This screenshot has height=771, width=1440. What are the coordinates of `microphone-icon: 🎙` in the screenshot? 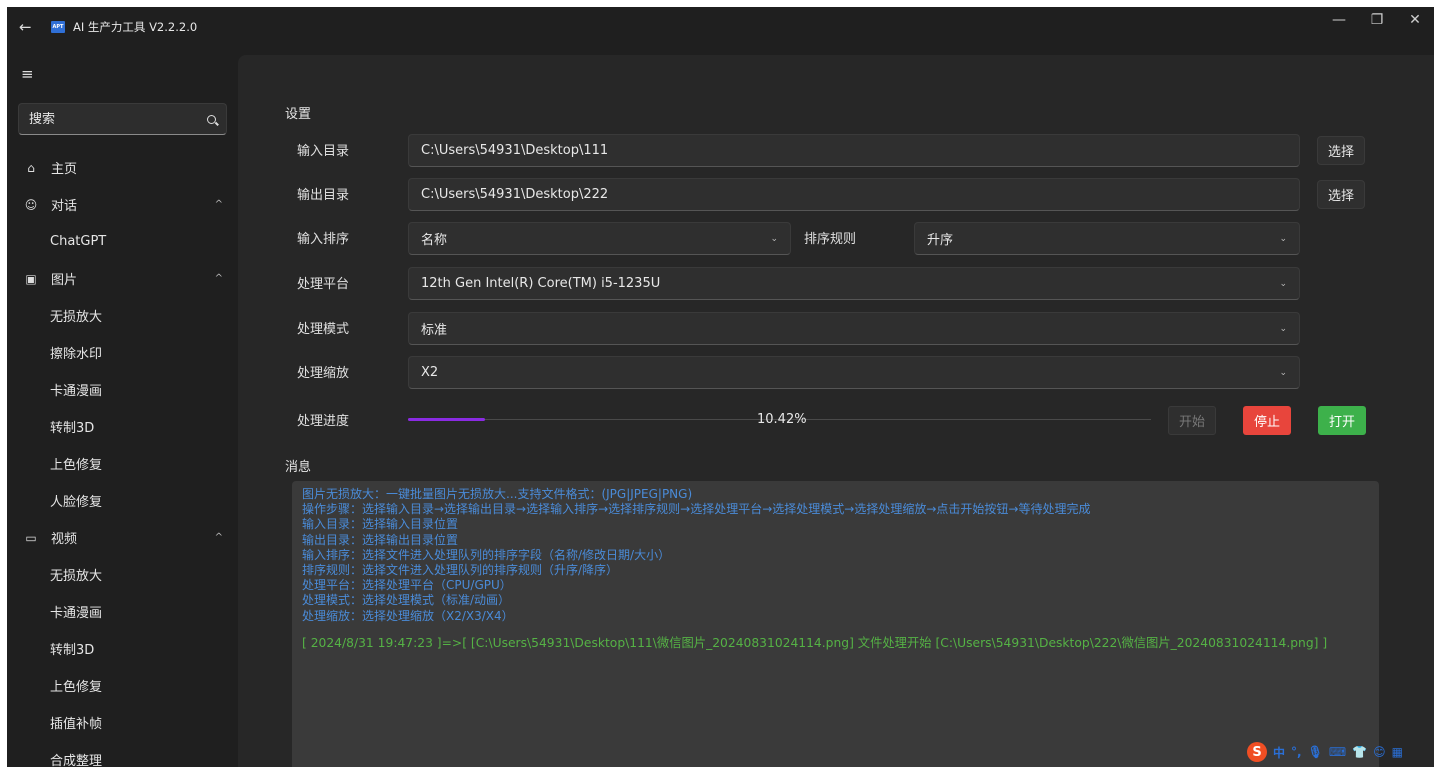 It's located at (1315, 752).